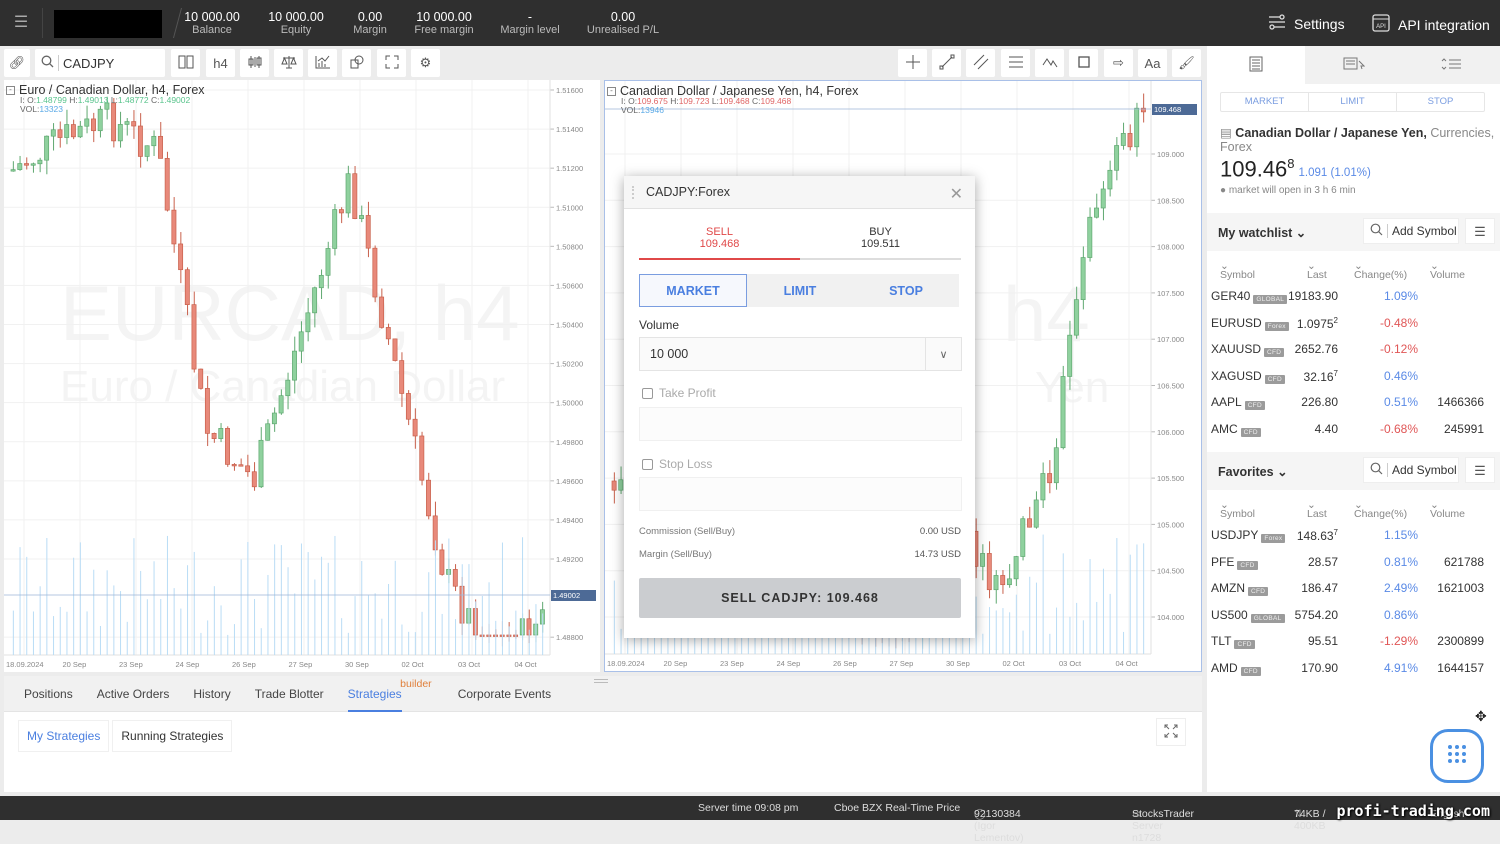  What do you see at coordinates (1353, 562) in the screenshot?
I see `watchlist-row: PFE CFD 28.57 0.81% 621788` at bounding box center [1353, 562].